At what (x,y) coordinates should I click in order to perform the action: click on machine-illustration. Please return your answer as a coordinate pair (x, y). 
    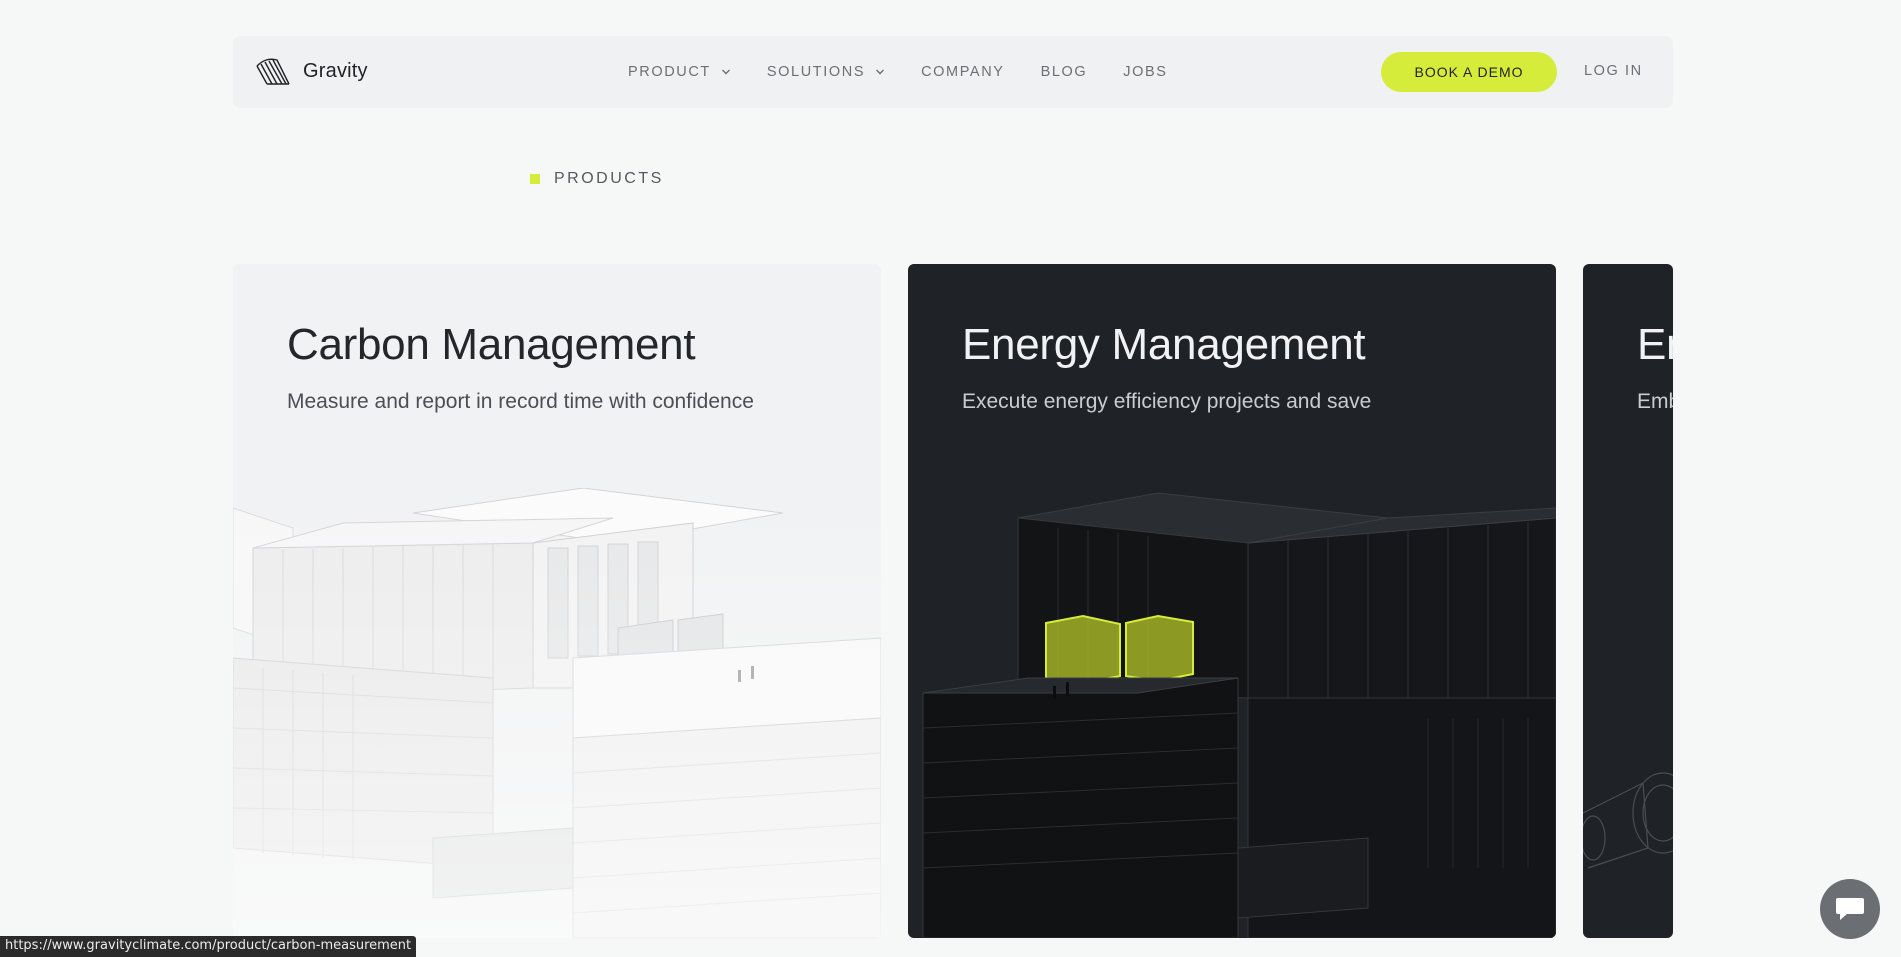
    Looking at the image, I should click on (1628, 820).